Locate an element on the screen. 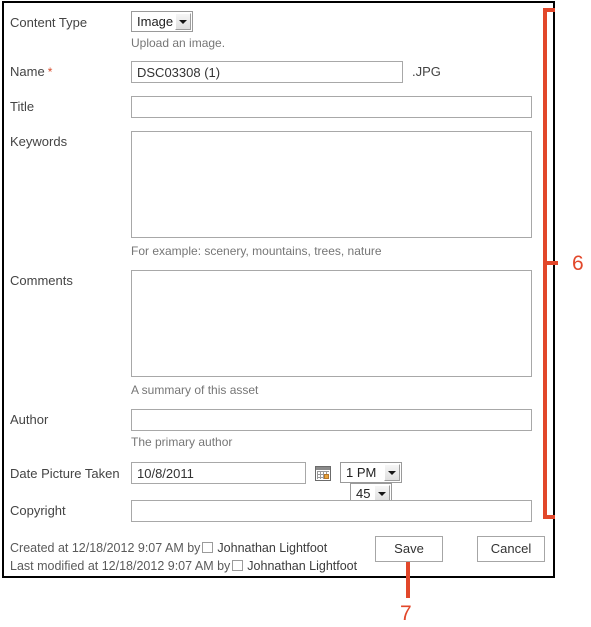  content-type-select: Image is located at coordinates (162, 21).